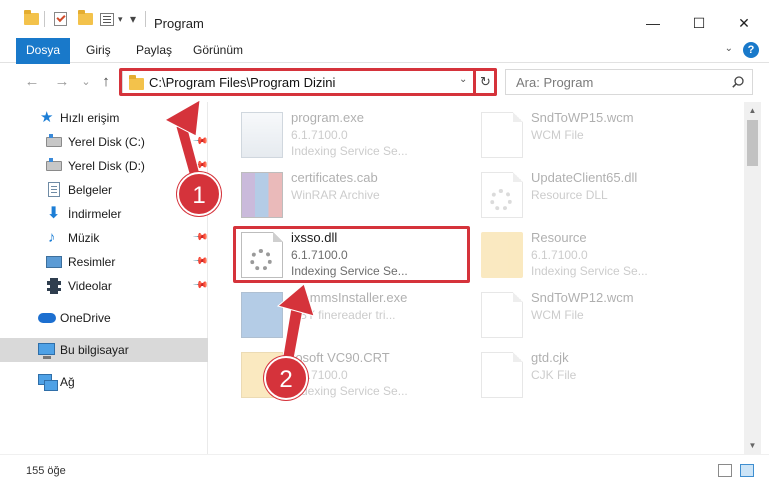 The height and width of the screenshot is (497, 769). Describe the element at coordinates (84, 238) in the screenshot. I see `sidebar-item-label: Müzik` at that location.